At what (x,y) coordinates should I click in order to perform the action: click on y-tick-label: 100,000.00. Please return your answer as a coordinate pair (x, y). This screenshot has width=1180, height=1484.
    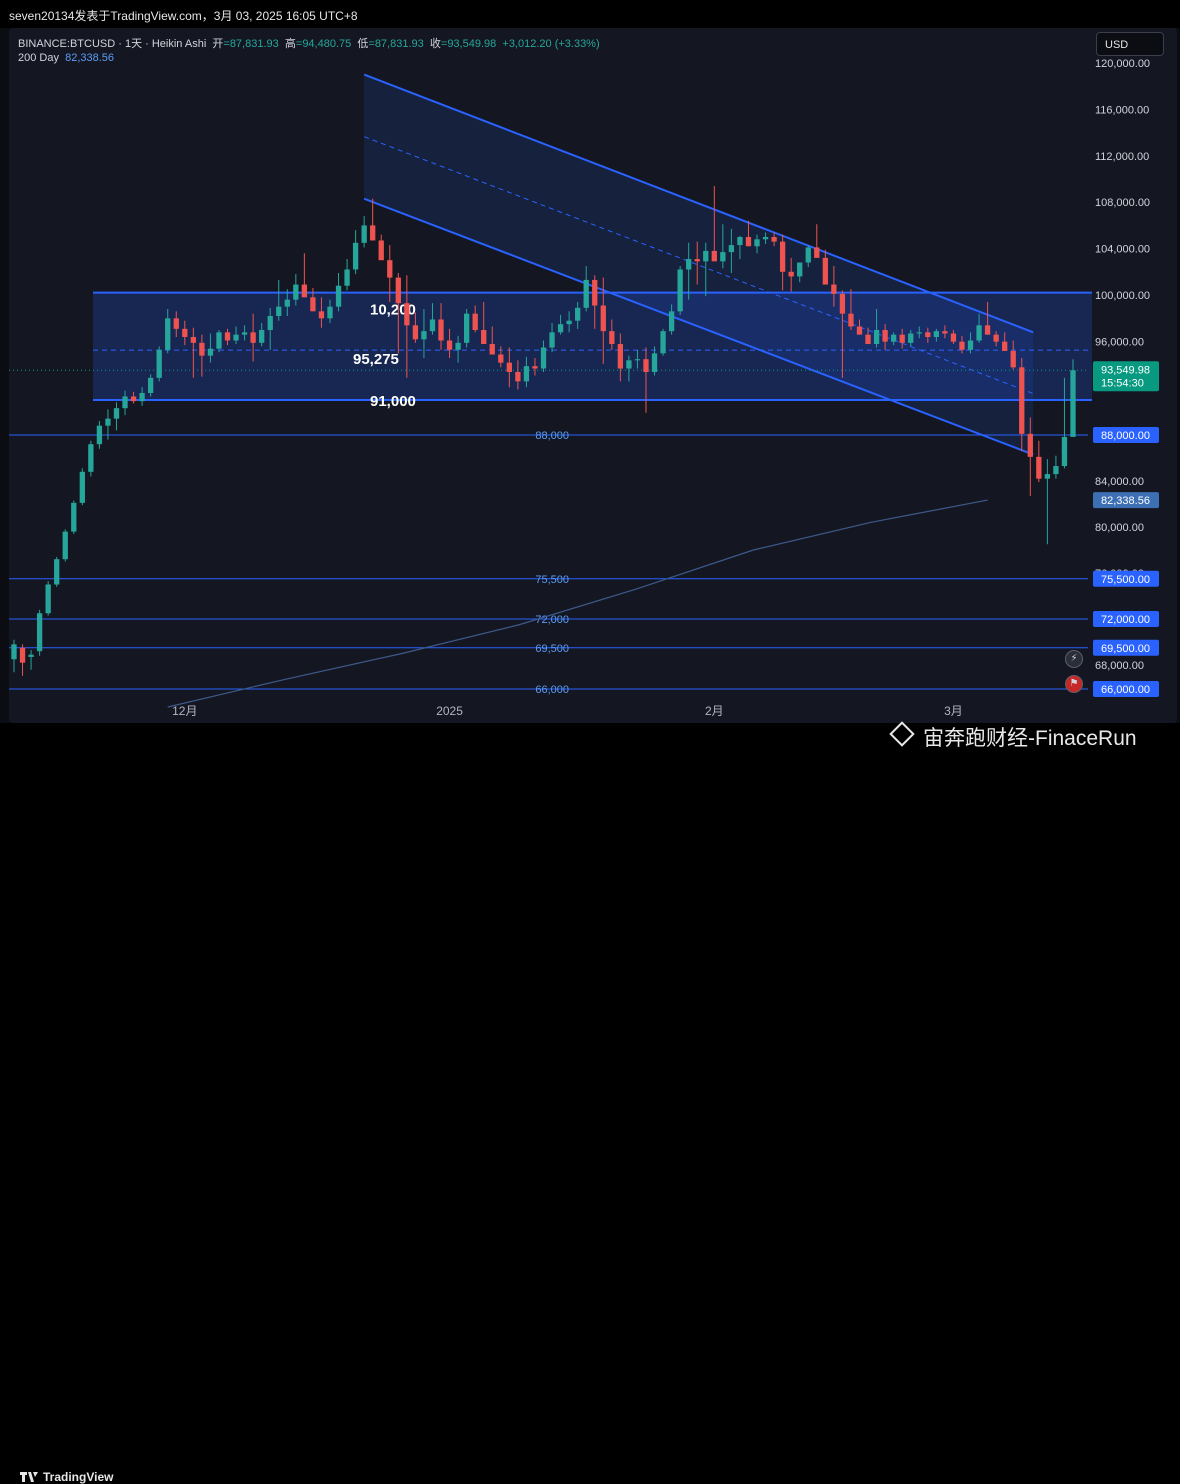
    Looking at the image, I should click on (1122, 296).